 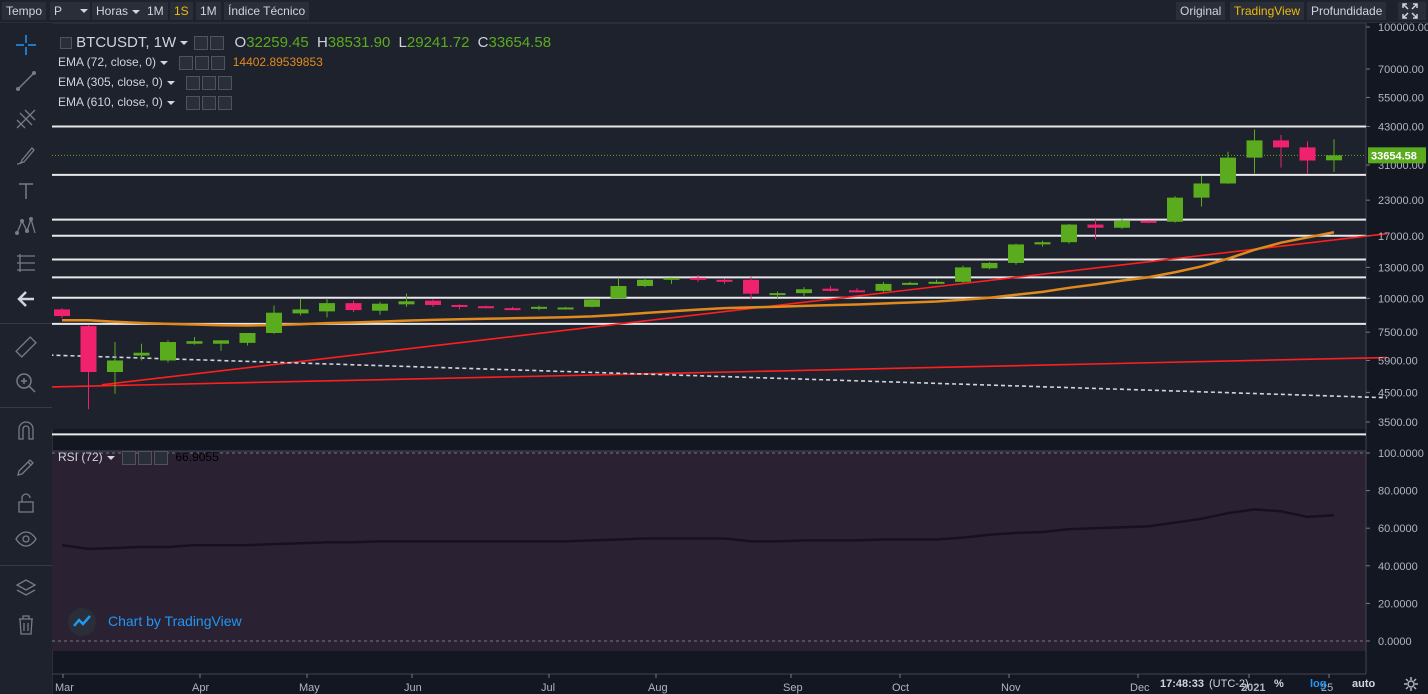 I want to click on tempo-button: Tempo, so click(x=24, y=11).